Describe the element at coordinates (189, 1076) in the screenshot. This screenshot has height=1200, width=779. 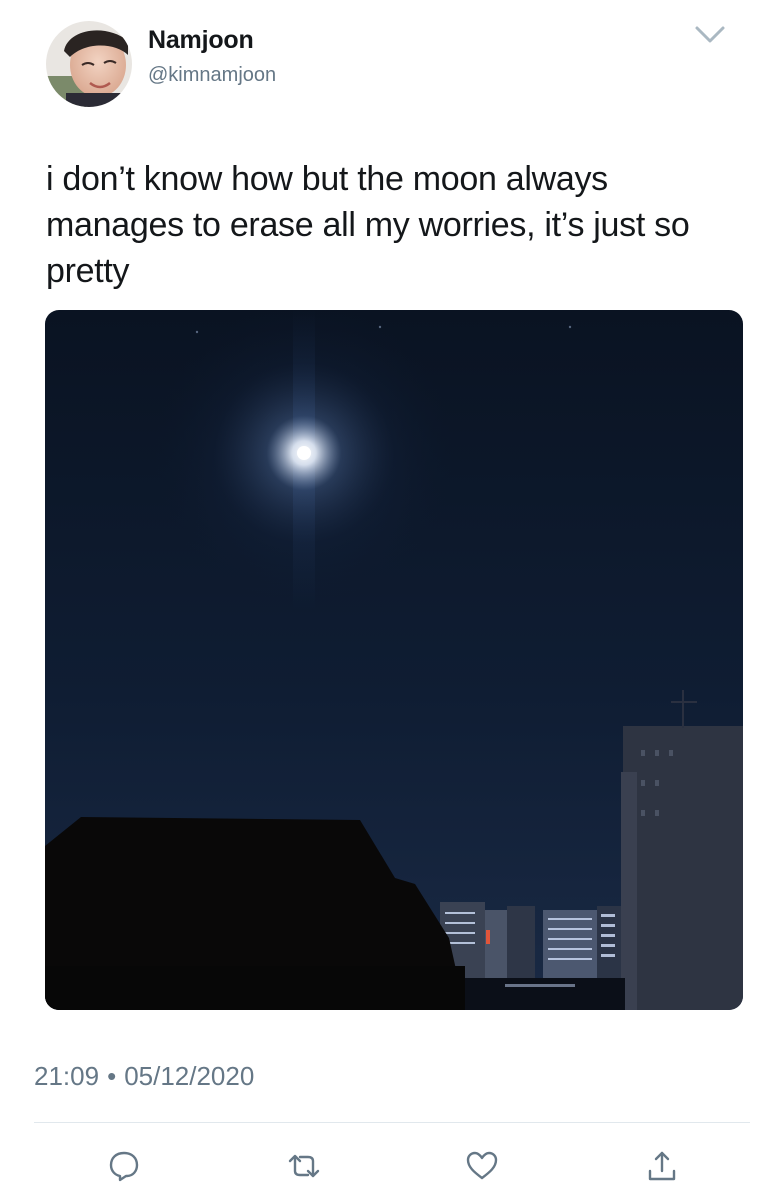
I see `tweet-date: 05/12/2020` at that location.